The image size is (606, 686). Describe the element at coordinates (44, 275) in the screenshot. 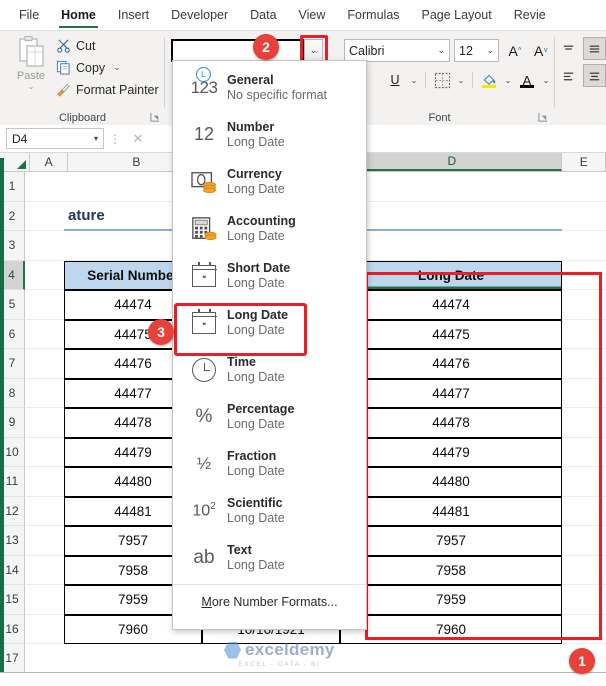

I see `cell-a4` at that location.